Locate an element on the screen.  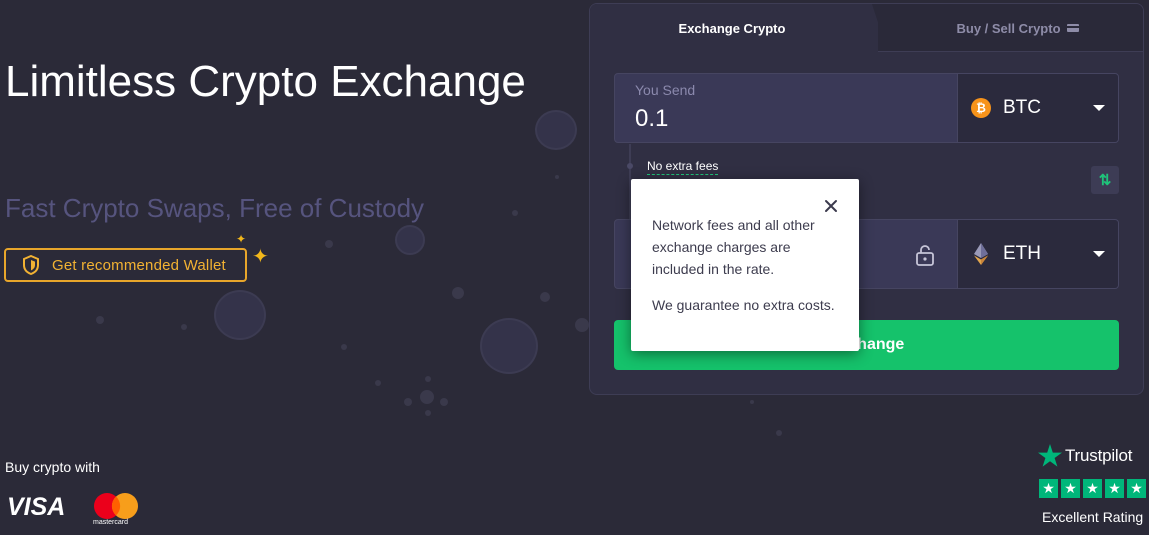
tooltip-text-guarantee: We guarantee no extra costs. is located at coordinates (743, 305).